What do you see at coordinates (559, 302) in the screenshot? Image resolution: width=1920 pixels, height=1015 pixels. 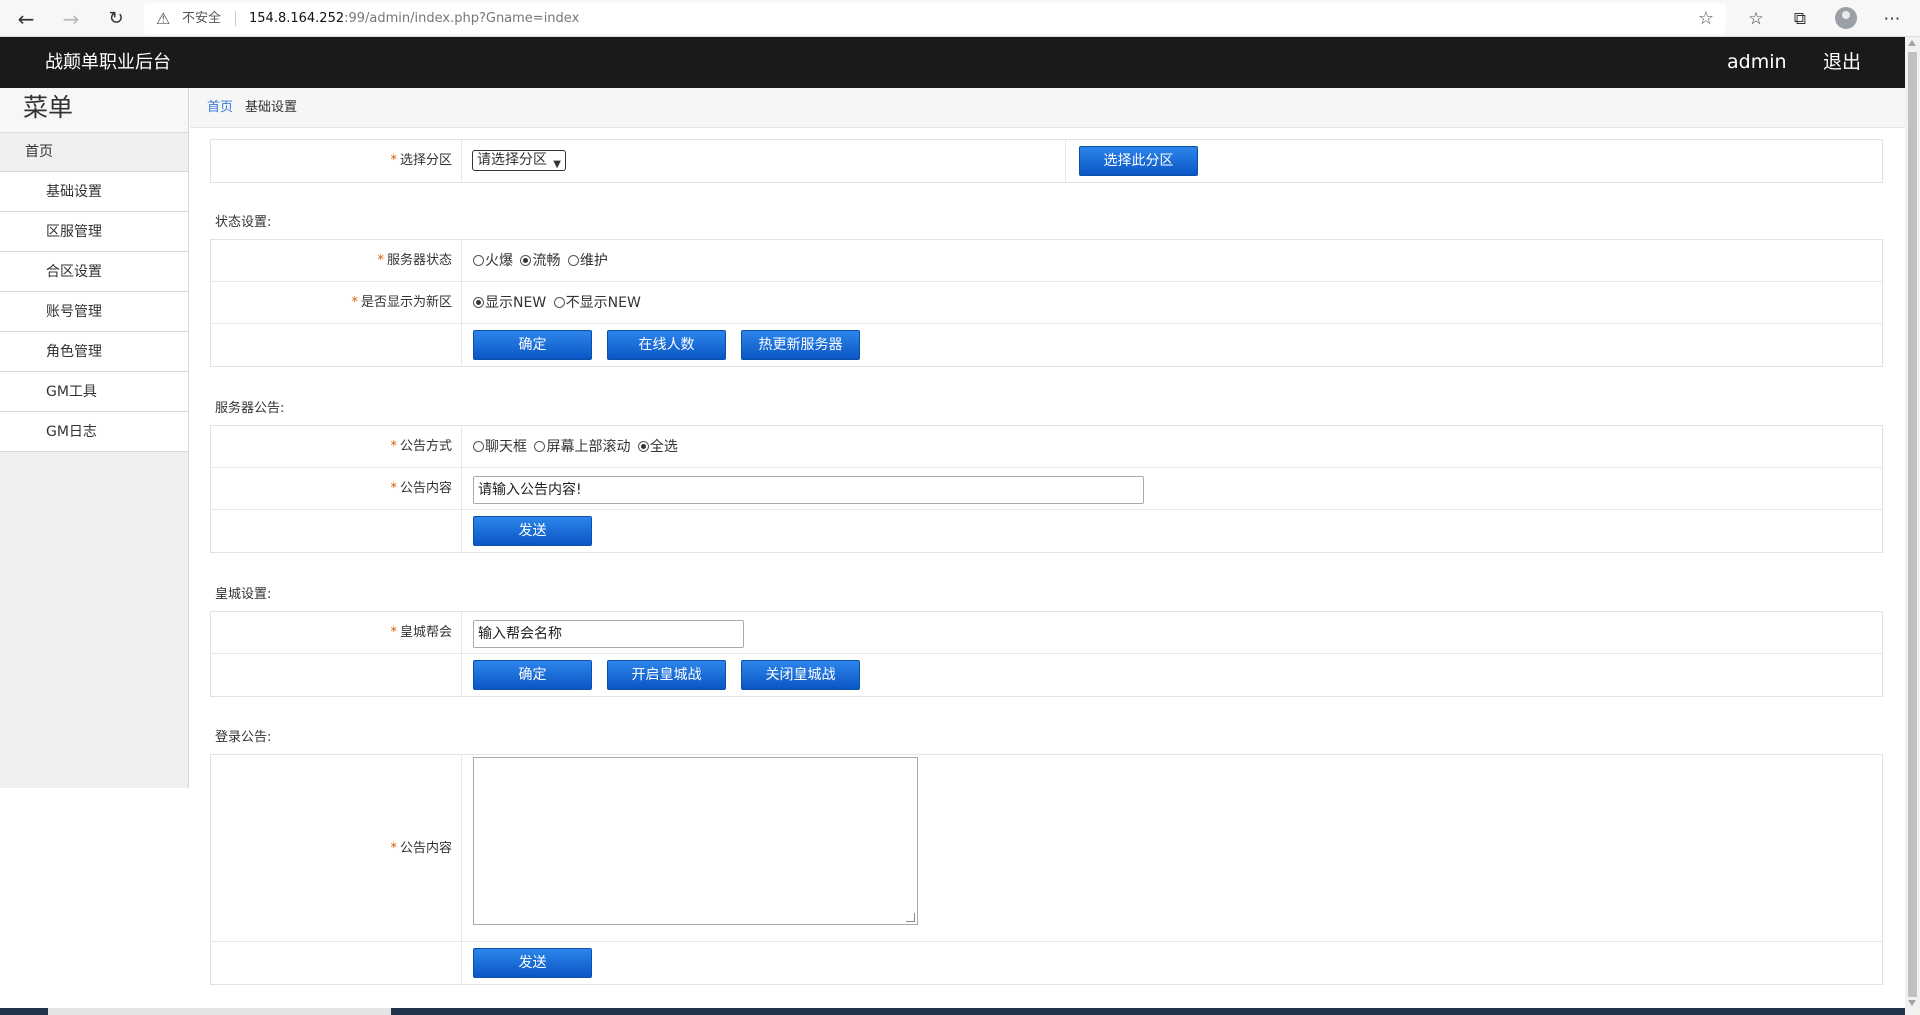 I see `new-zone-radio-hide` at bounding box center [559, 302].